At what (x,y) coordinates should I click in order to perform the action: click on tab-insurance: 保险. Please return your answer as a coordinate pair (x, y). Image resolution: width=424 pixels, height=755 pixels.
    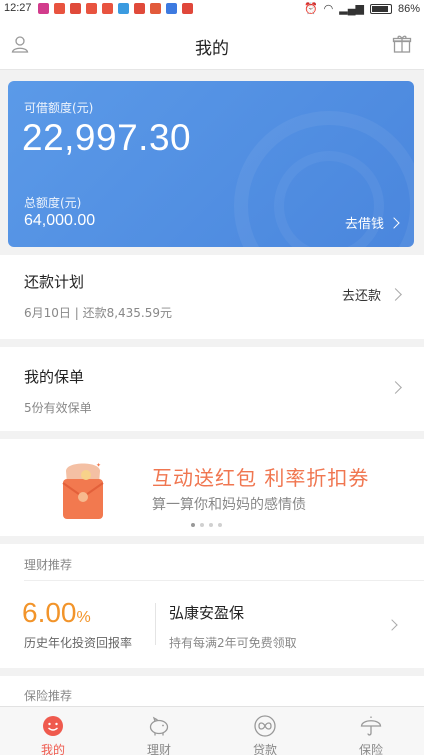
    Looking at the image, I should click on (371, 731).